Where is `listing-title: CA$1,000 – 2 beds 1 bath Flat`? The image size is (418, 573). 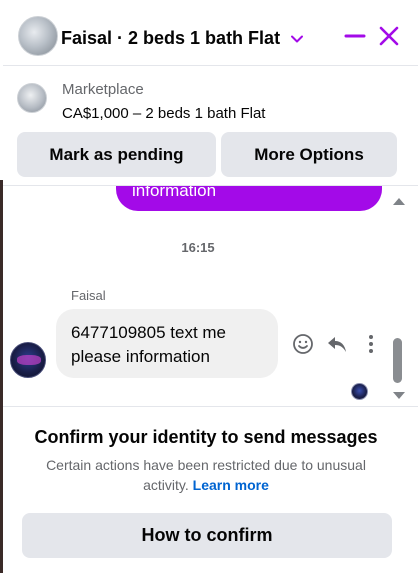 listing-title: CA$1,000 – 2 beds 1 bath Flat is located at coordinates (163, 113).